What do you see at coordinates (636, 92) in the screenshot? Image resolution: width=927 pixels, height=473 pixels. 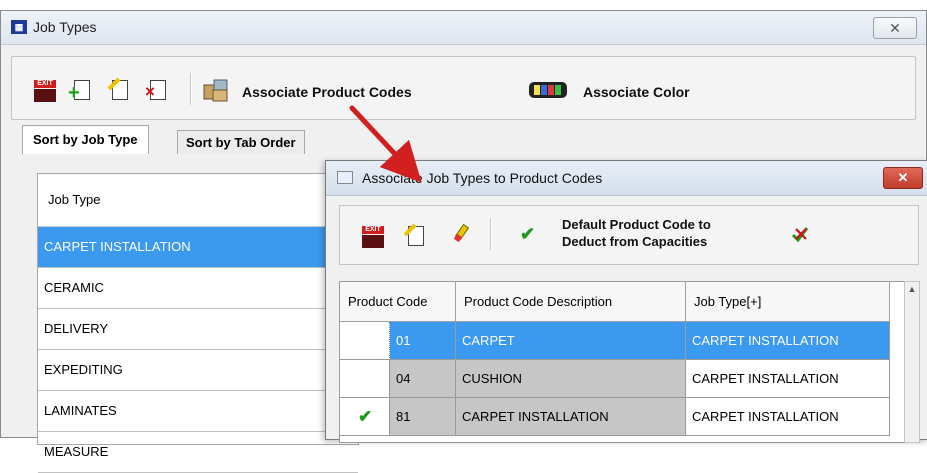 I see `associate-color-label: Associate Color` at bounding box center [636, 92].